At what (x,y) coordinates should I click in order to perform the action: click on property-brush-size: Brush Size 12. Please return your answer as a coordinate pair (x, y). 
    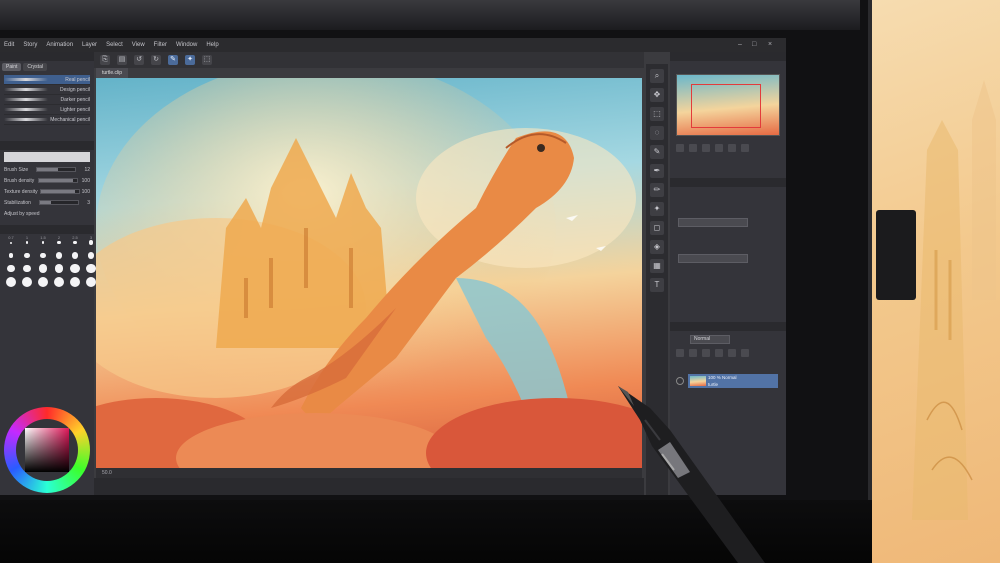
    Looking at the image, I should click on (47, 169).